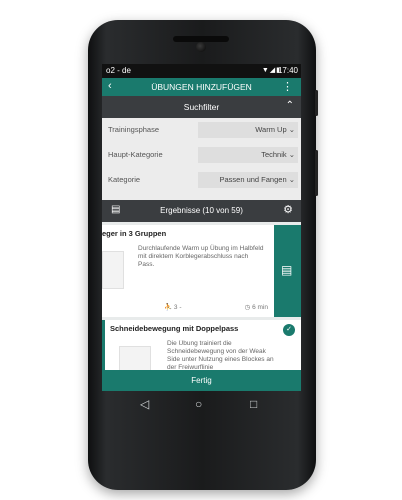 The width and height of the screenshot is (402, 500). I want to click on results-header: ▤ Ergebnisse (10 von 59) ⚙, so click(201, 211).